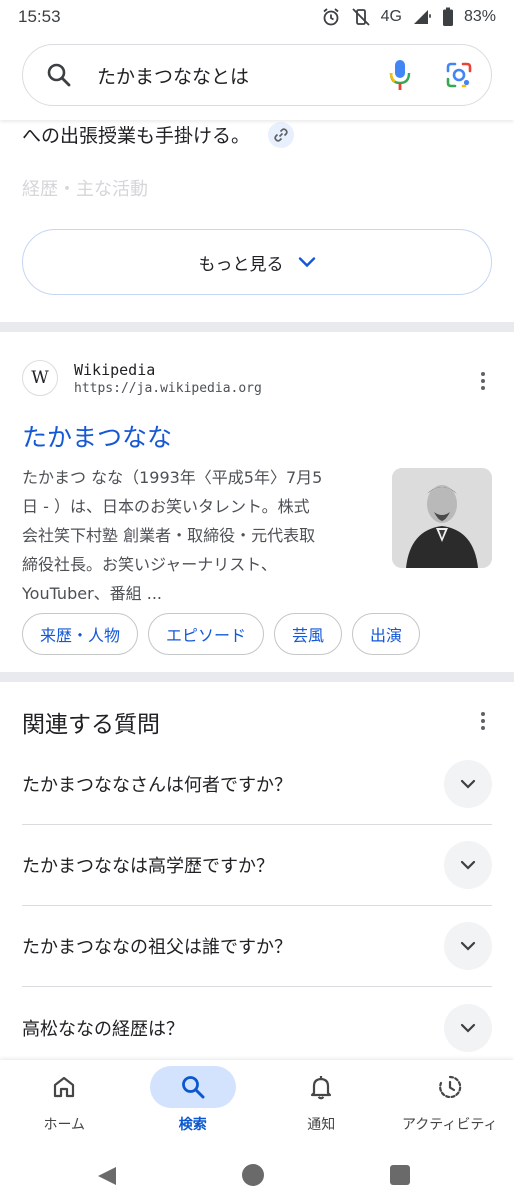 The width and height of the screenshot is (514, 1200). What do you see at coordinates (459, 75) in the screenshot?
I see `lens-icon` at bounding box center [459, 75].